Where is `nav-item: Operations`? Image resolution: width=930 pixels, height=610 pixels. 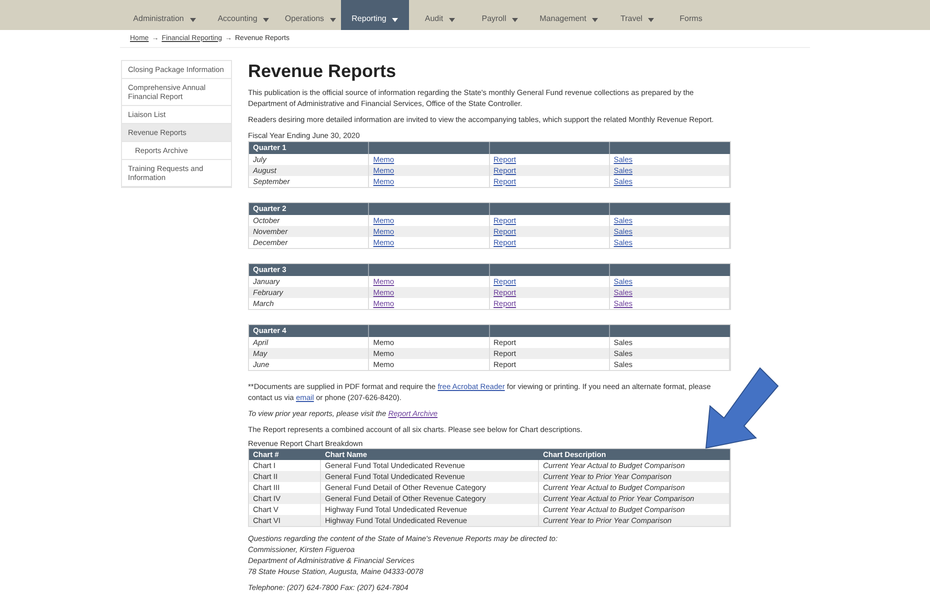 nav-item: Operations is located at coordinates (310, 15).